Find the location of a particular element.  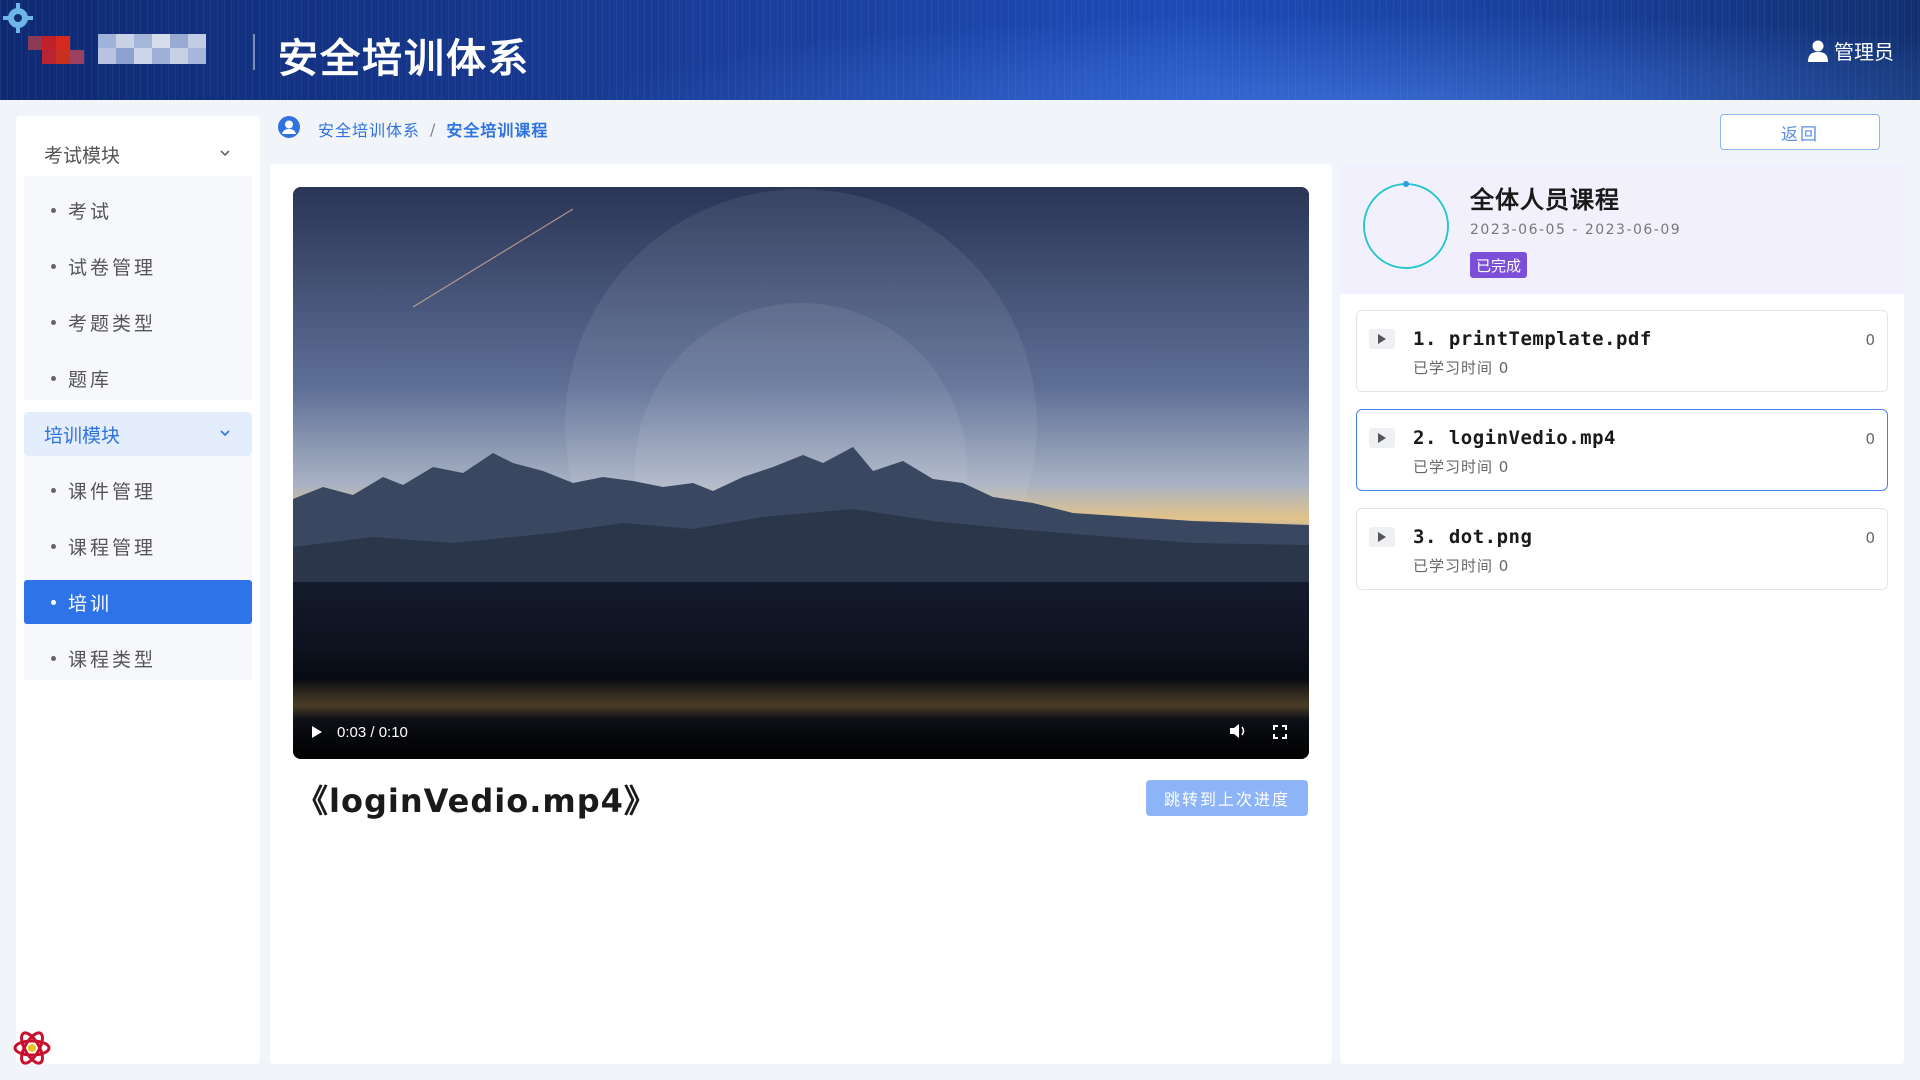

video-title: 《loginVedio.mp4》 is located at coordinates (476, 801).